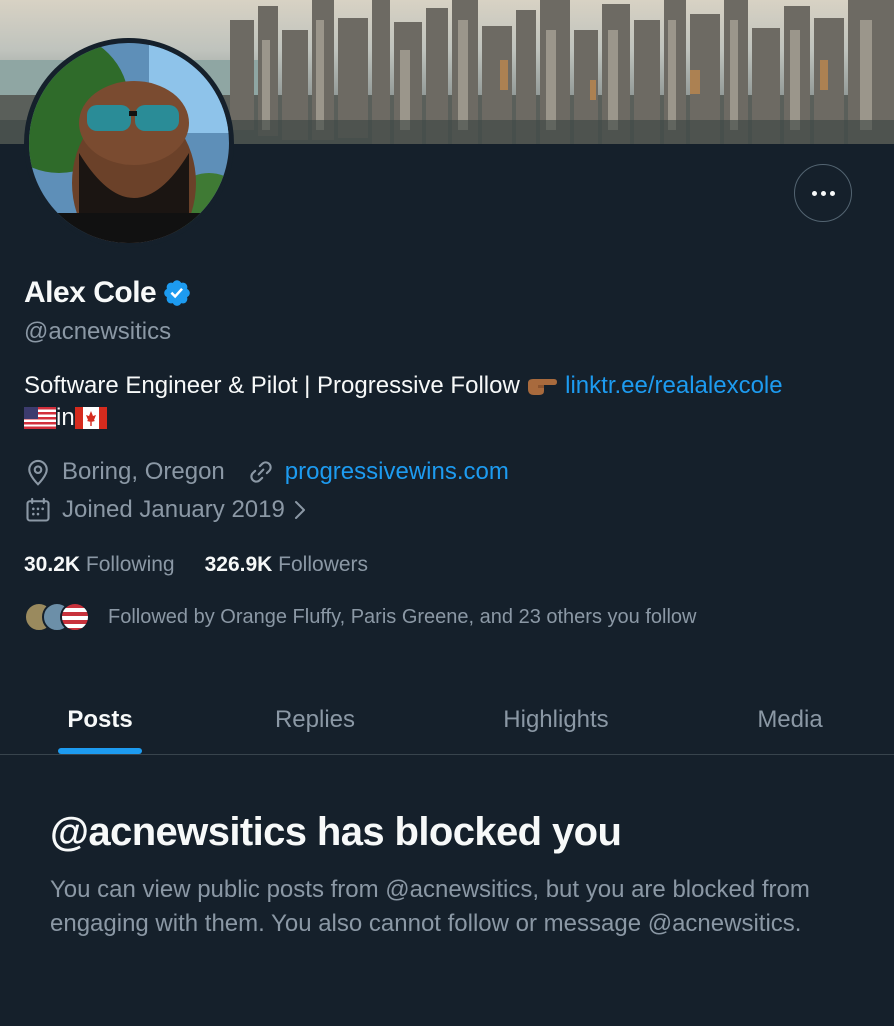 The image size is (894, 1026). I want to click on link-icon, so click(261, 472).